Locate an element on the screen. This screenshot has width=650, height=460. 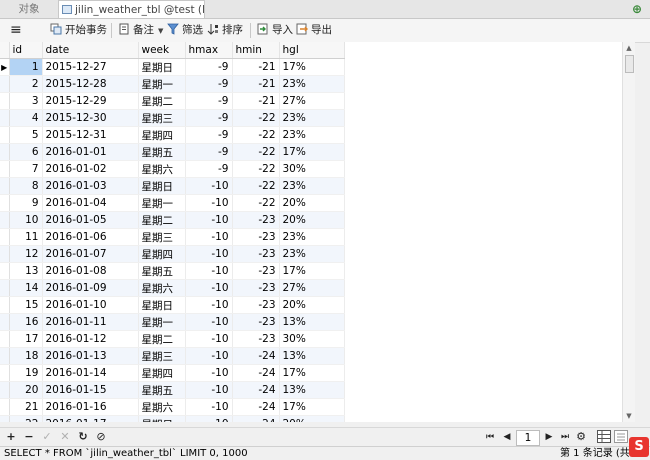
column-header-hgl: hgl is located at coordinates (312, 50).